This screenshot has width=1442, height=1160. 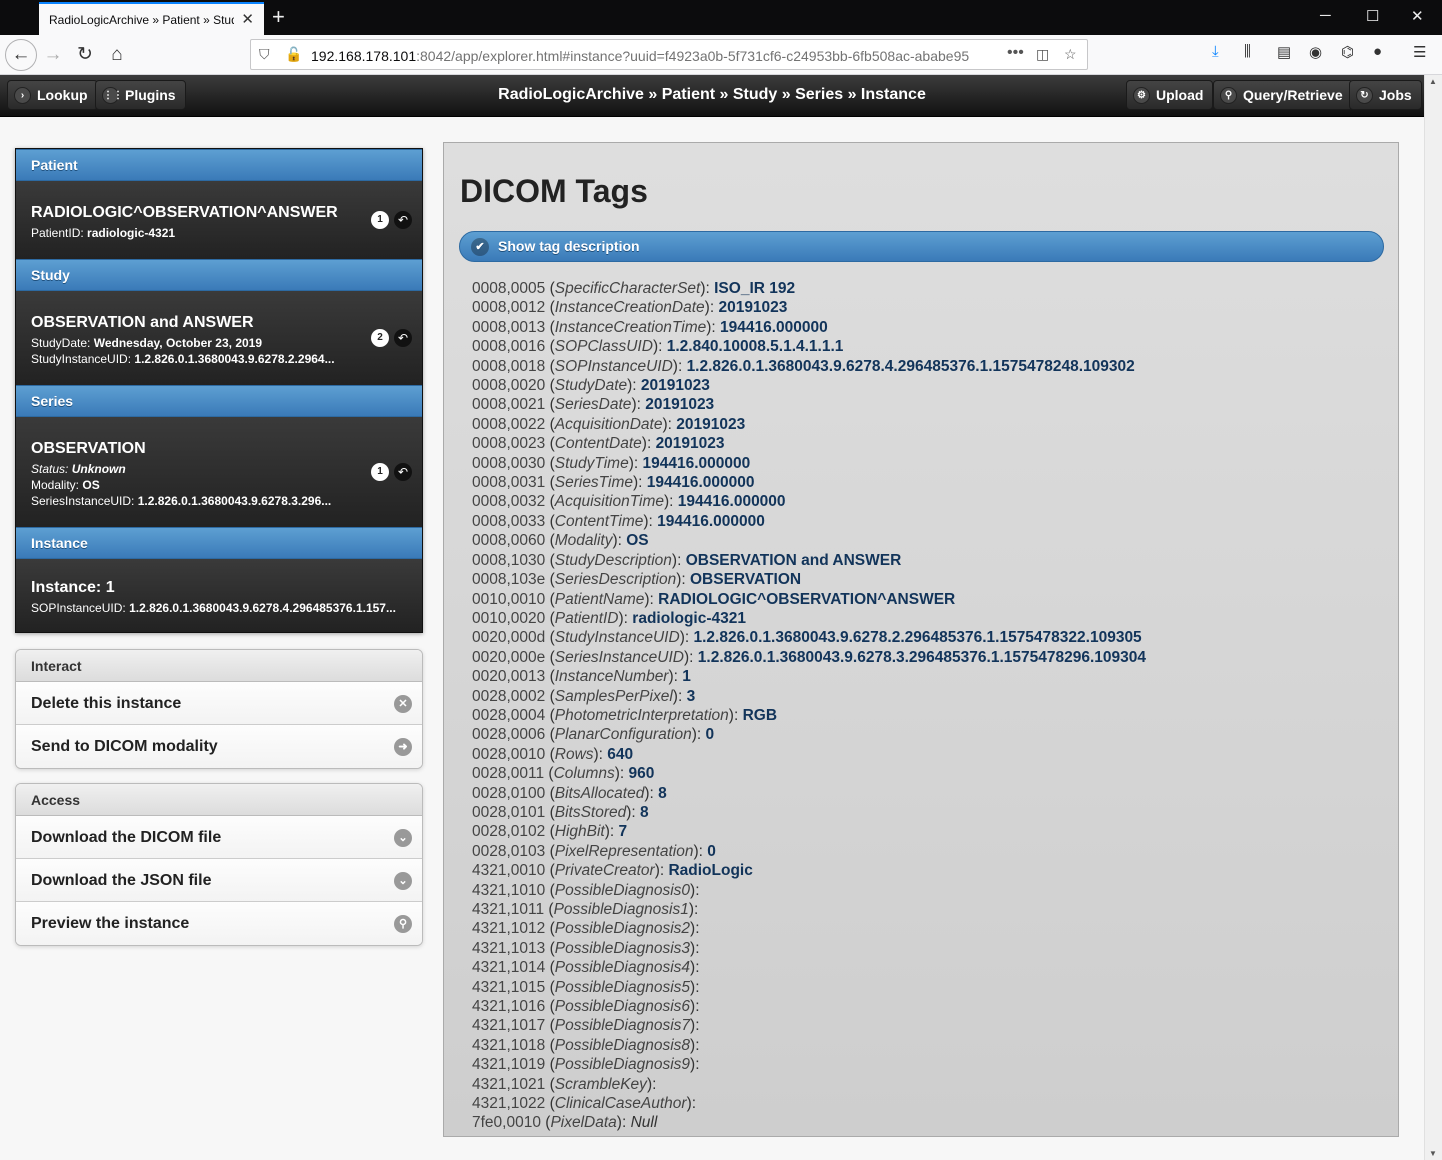 What do you see at coordinates (278, 17) in the screenshot?
I see `new-tab-icon: +` at bounding box center [278, 17].